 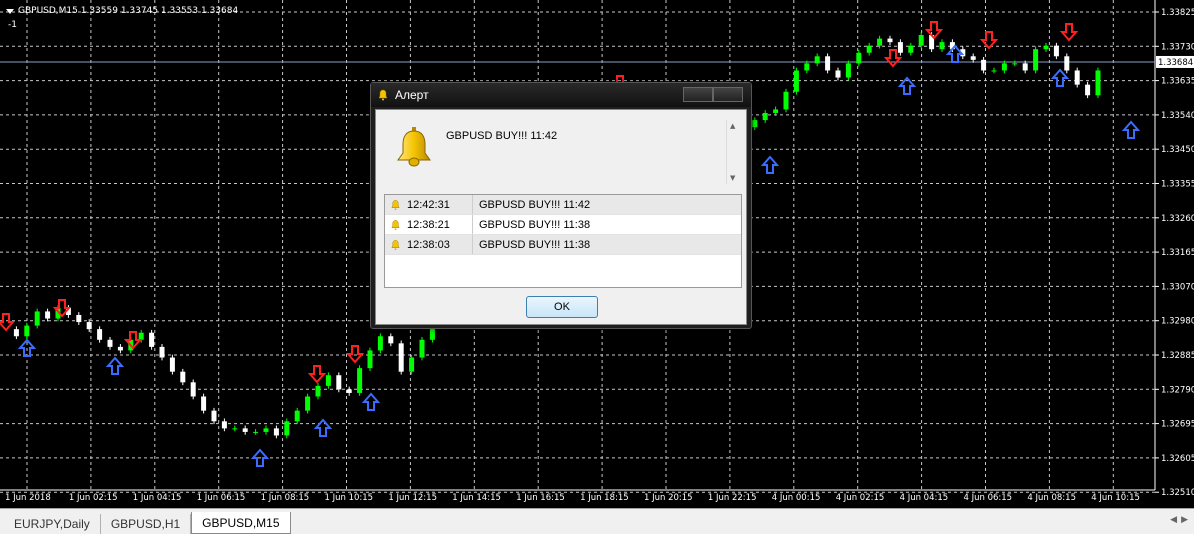 What do you see at coordinates (1175, 63) in the screenshot?
I see `current-price-label: 1.33684` at bounding box center [1175, 63].